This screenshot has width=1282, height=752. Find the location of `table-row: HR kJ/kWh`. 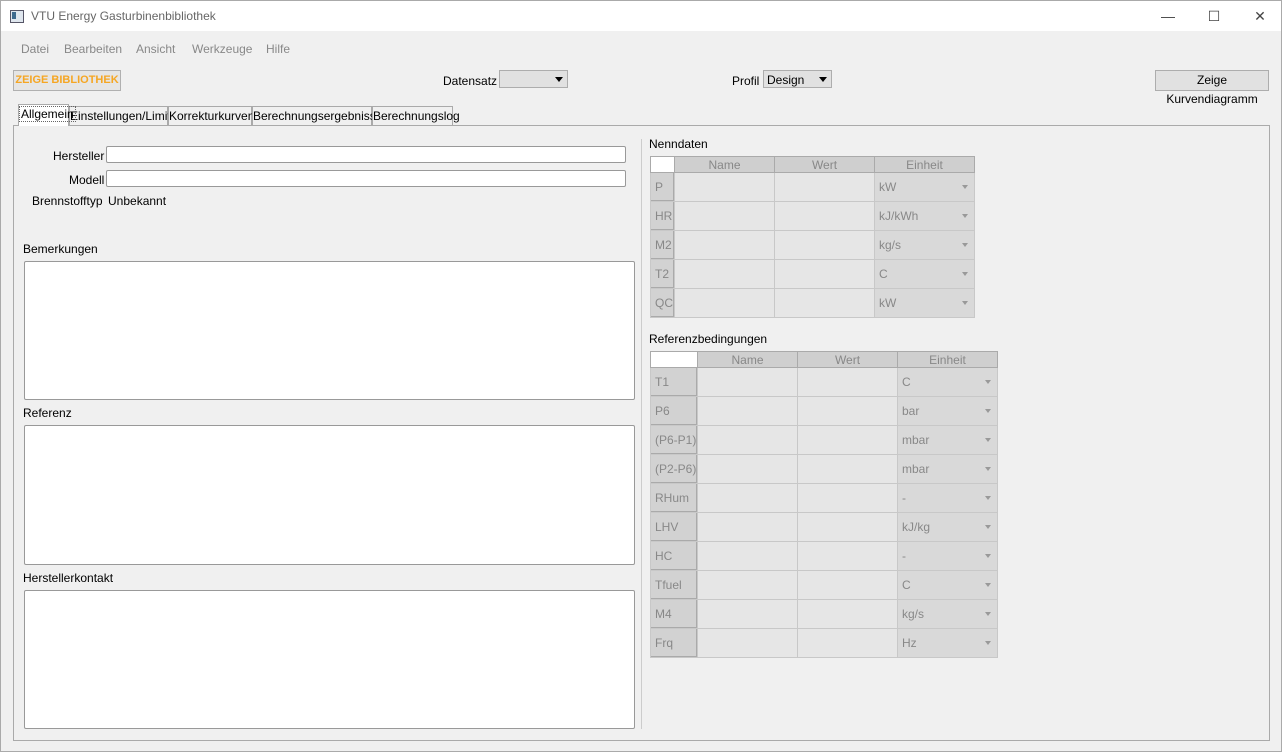

table-row: HR kJ/kWh is located at coordinates (812, 216).